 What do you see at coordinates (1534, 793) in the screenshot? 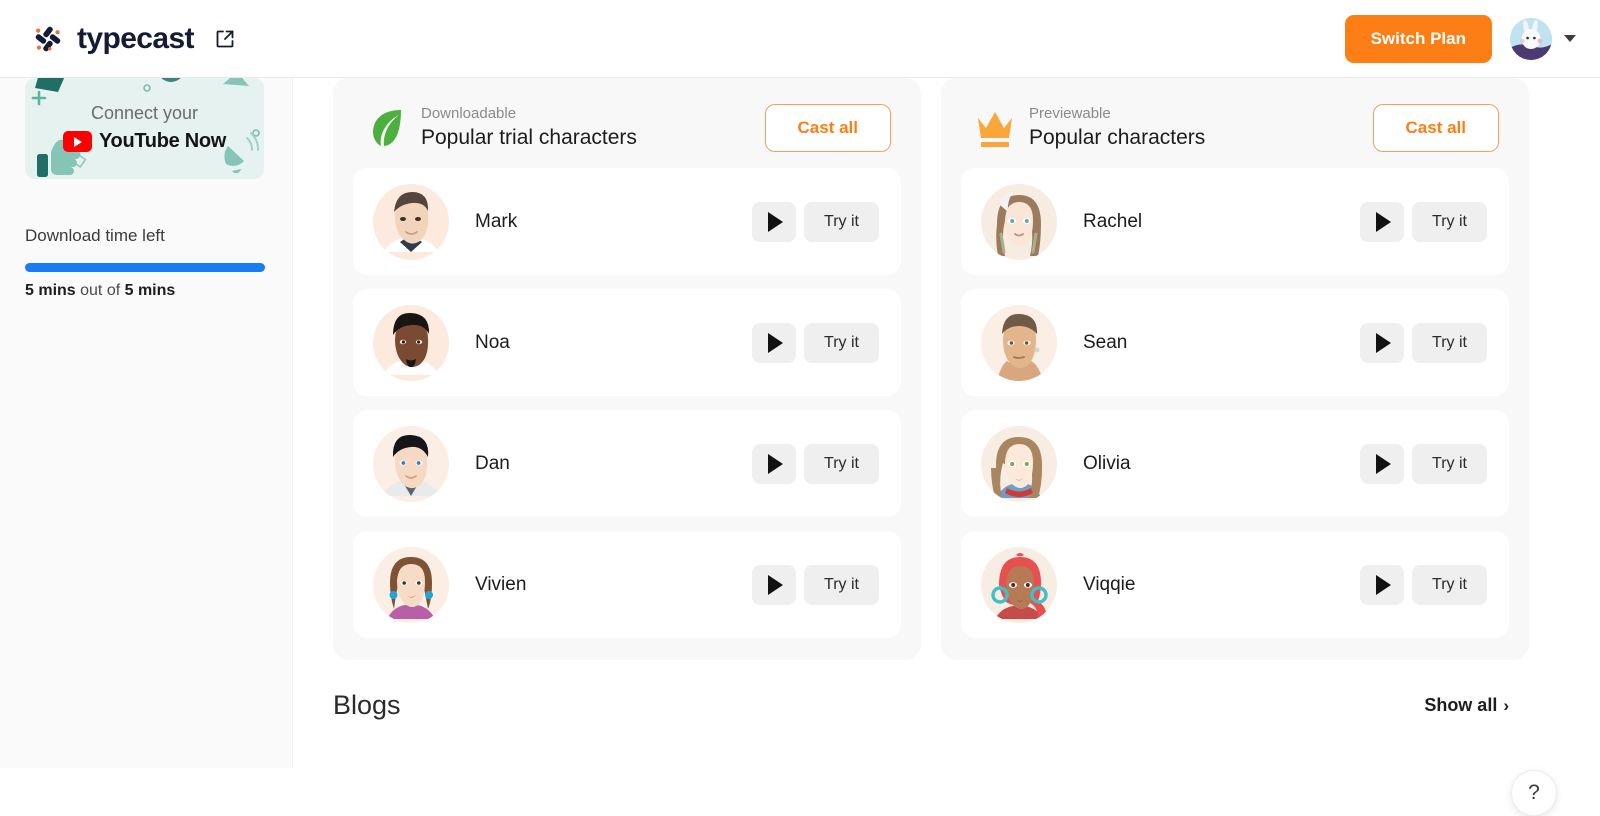
I see `help-button: ?` at bounding box center [1534, 793].